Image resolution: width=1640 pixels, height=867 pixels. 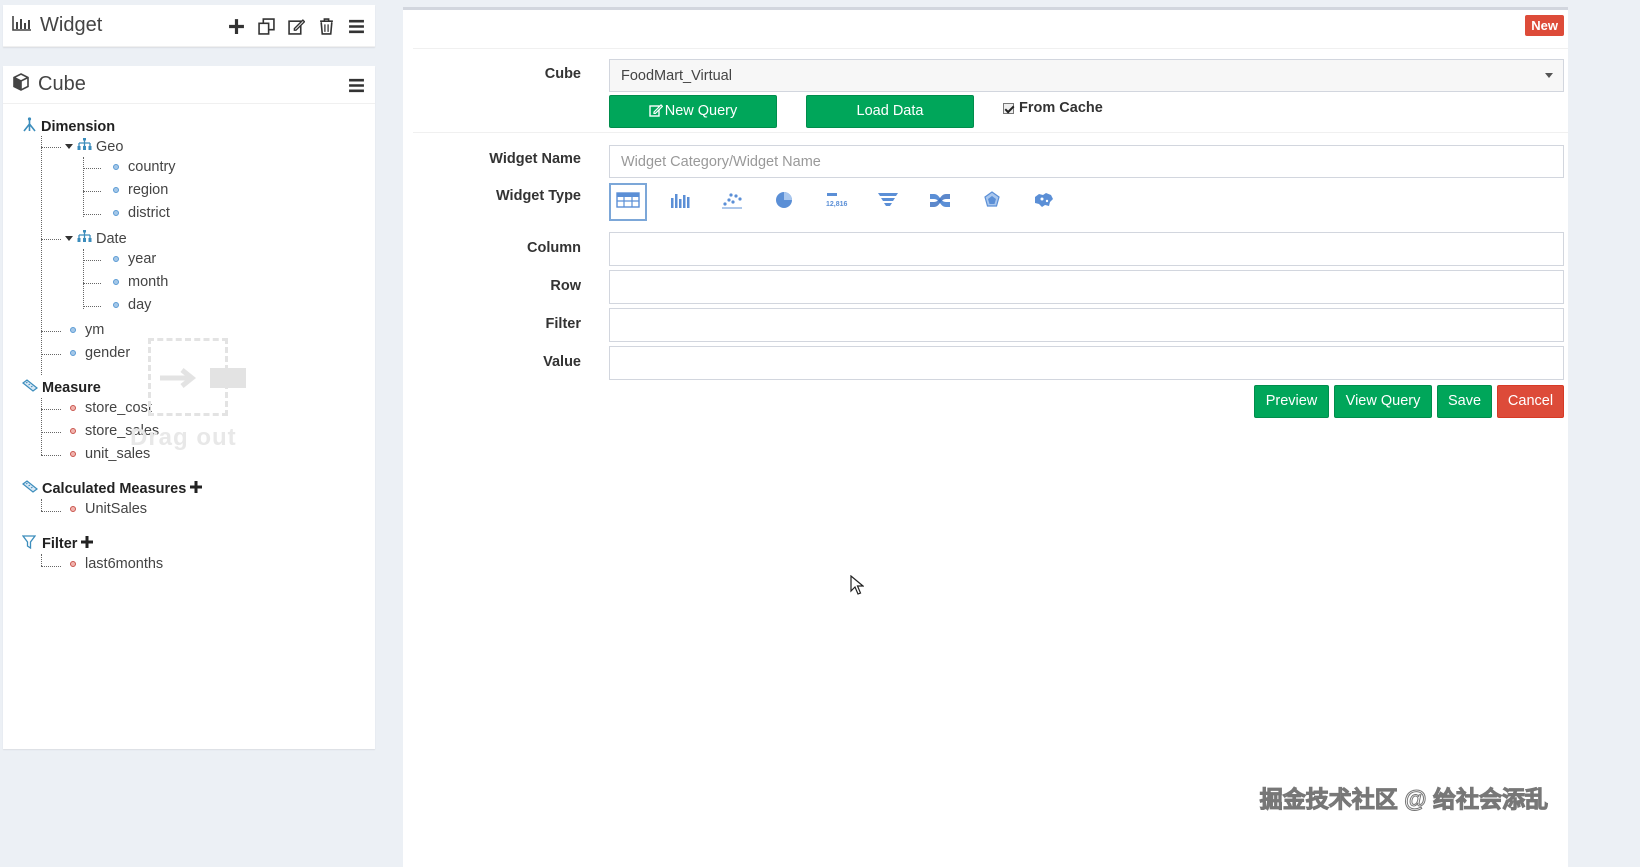 What do you see at coordinates (148, 282) in the screenshot?
I see `tree-item-label: month` at bounding box center [148, 282].